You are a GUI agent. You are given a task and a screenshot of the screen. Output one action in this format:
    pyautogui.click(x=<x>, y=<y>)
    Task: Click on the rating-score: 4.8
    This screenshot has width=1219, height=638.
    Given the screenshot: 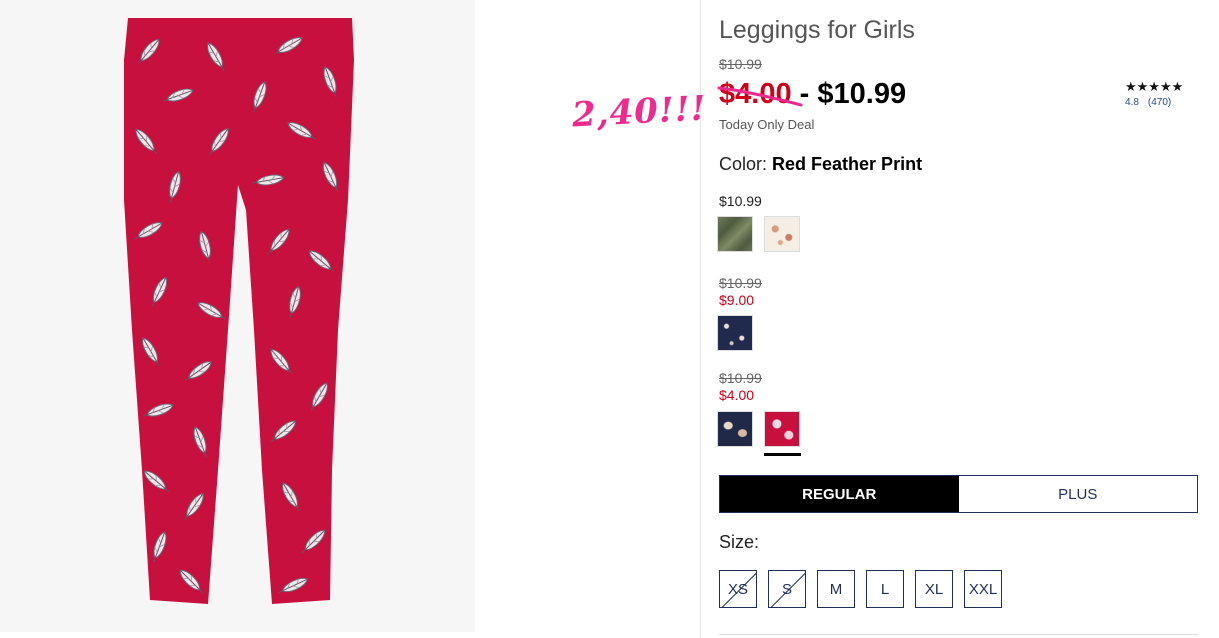 What is the action you would take?
    pyautogui.click(x=1132, y=102)
    